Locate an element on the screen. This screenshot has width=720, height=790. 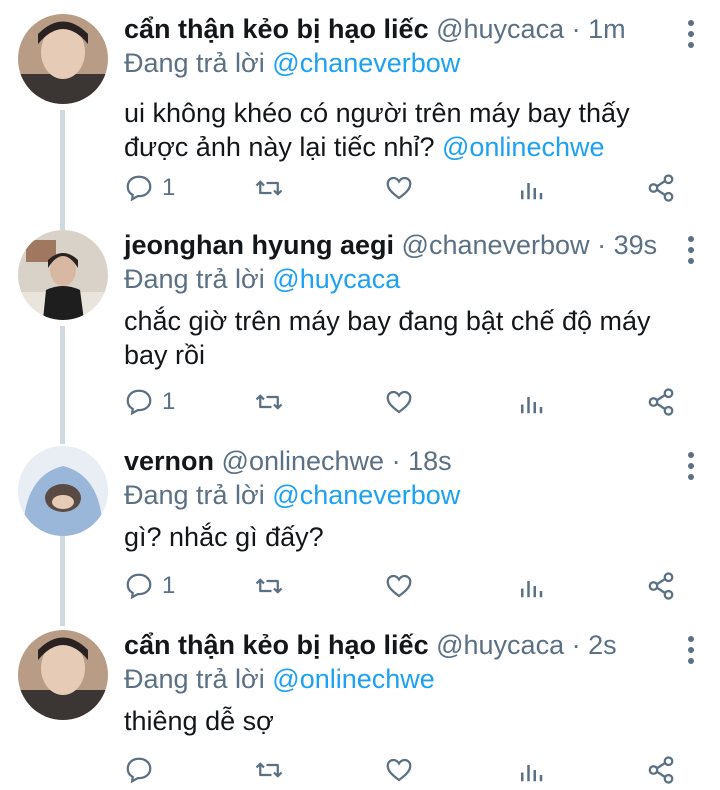
action-bar is located at coordinates (404, 770).